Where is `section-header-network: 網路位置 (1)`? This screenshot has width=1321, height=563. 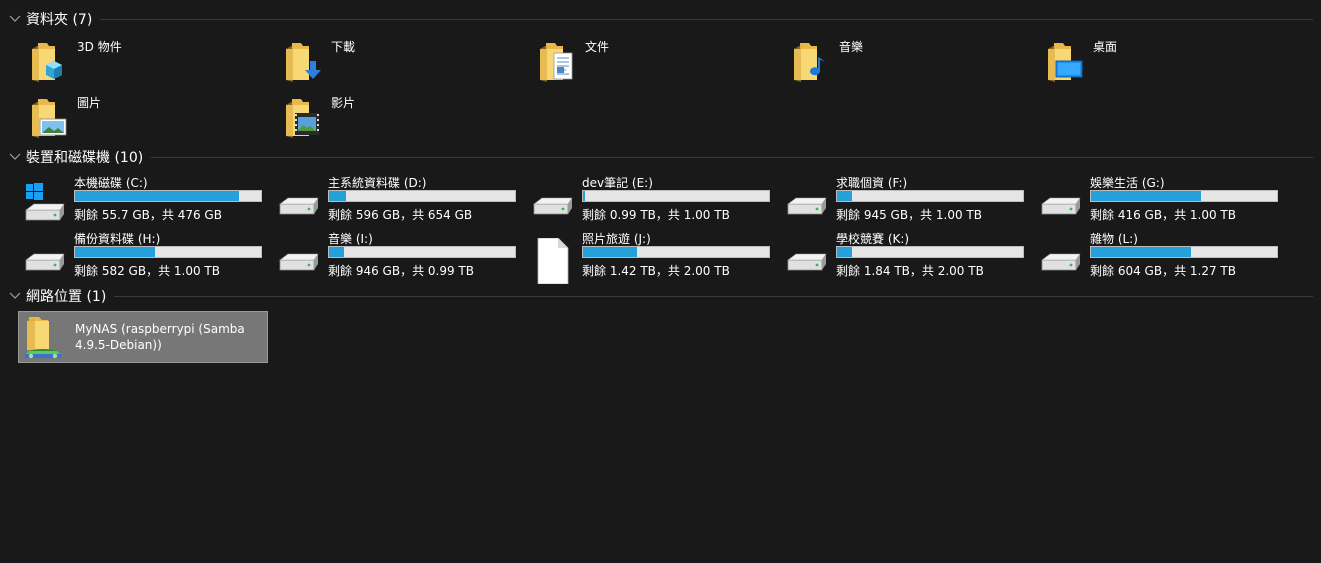
section-header-network: 網路位置 (1) is located at coordinates (660, 296).